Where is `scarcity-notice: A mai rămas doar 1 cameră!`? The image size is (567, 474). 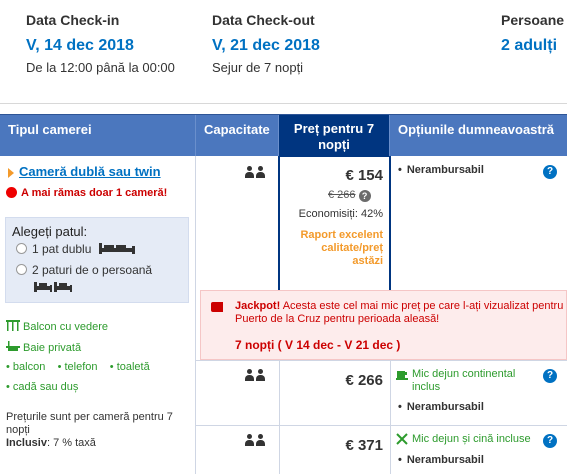
scarcity-notice: A mai rămas doar 1 cameră! is located at coordinates (86, 193).